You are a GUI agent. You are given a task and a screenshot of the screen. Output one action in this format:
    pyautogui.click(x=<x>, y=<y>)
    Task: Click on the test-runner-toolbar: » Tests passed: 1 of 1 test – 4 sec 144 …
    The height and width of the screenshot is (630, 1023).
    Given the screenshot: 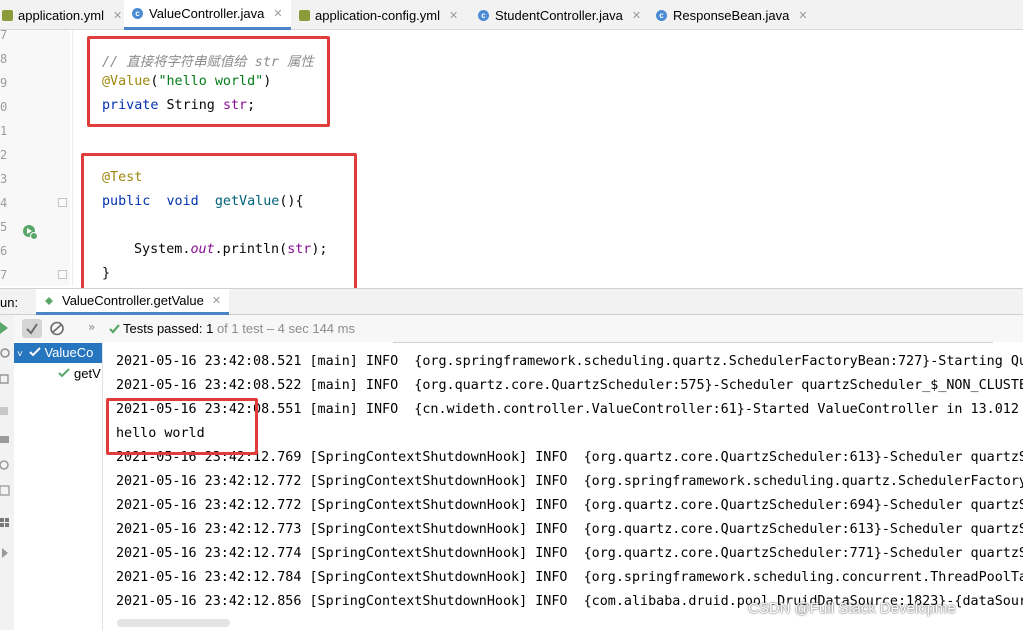 What is the action you would take?
    pyautogui.click(x=518, y=329)
    